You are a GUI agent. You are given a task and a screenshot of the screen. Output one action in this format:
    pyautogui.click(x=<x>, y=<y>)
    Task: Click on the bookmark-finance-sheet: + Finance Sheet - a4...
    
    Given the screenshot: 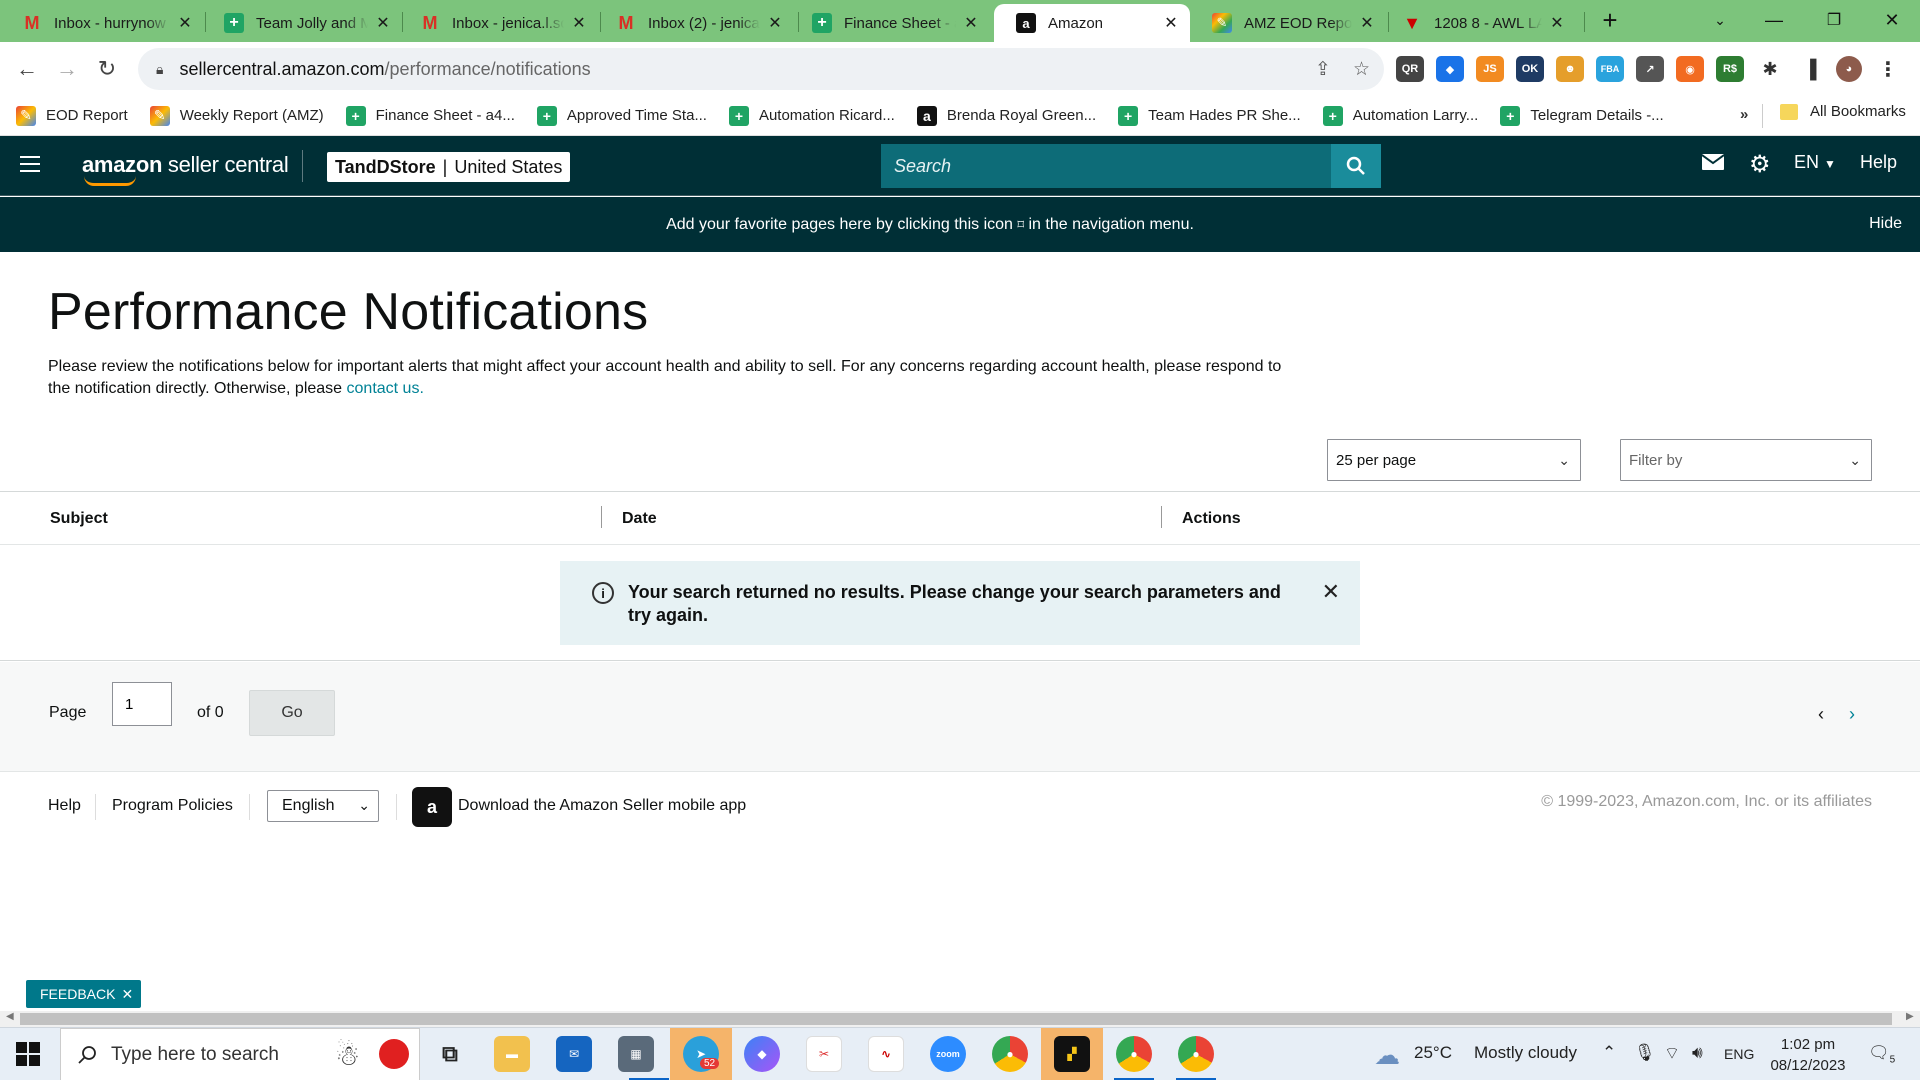 What is the action you would take?
    pyautogui.click(x=430, y=115)
    